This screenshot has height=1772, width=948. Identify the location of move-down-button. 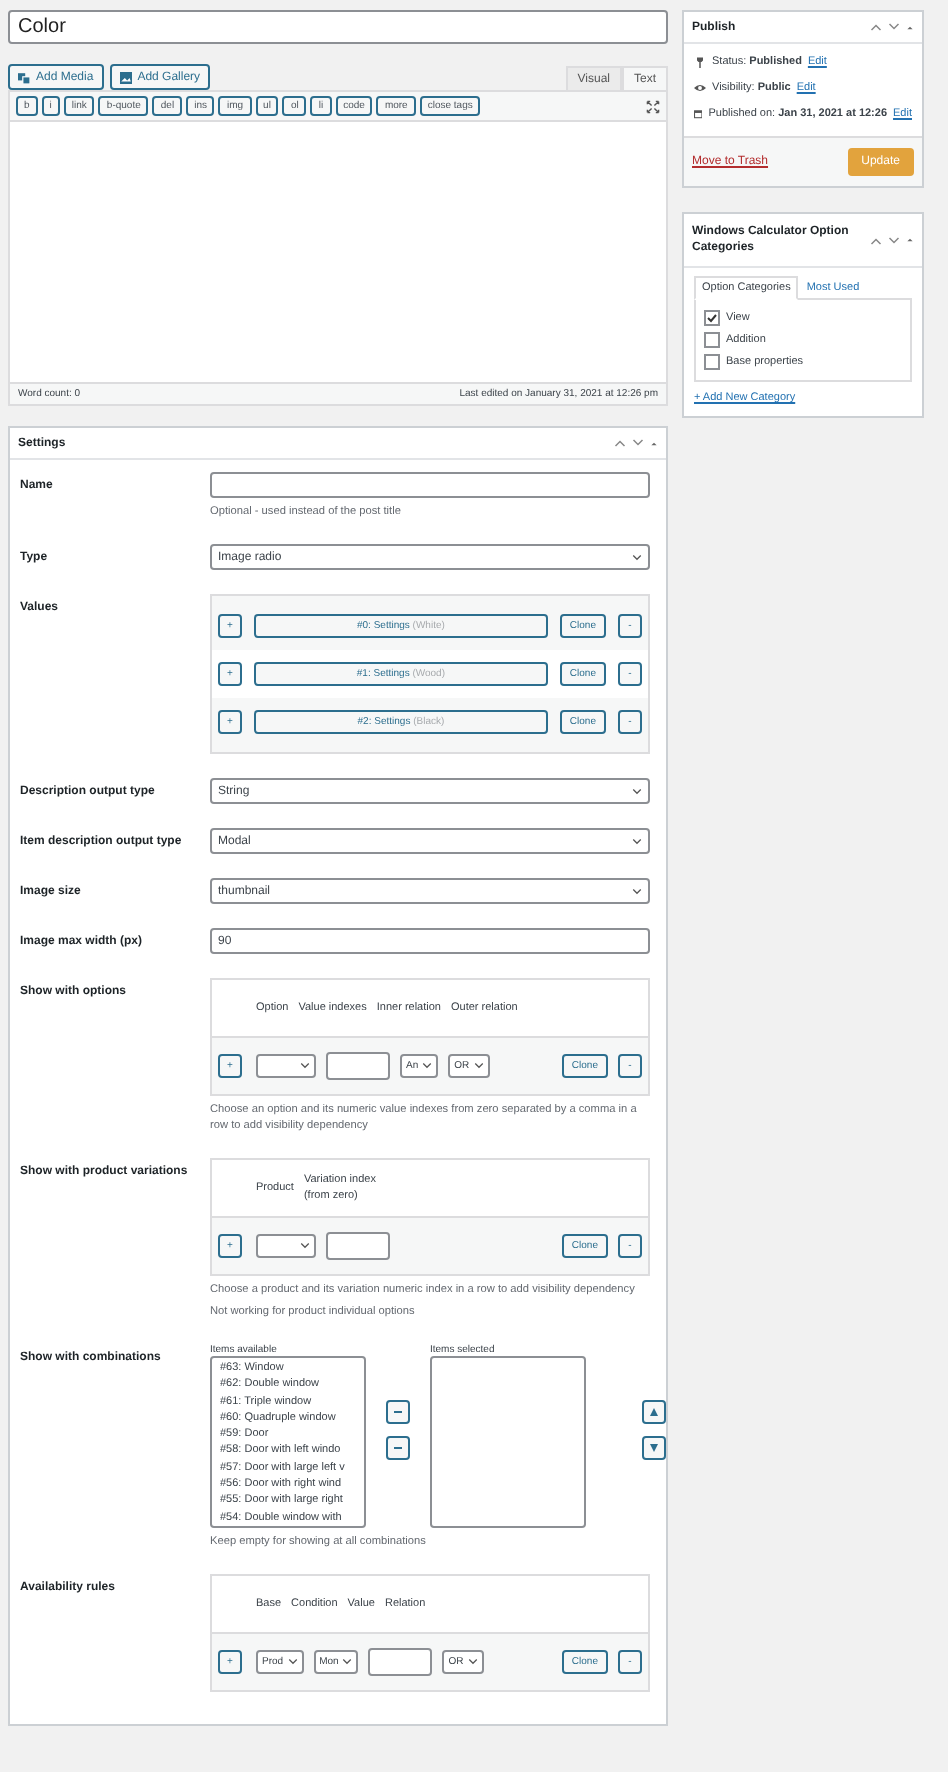
(654, 1448).